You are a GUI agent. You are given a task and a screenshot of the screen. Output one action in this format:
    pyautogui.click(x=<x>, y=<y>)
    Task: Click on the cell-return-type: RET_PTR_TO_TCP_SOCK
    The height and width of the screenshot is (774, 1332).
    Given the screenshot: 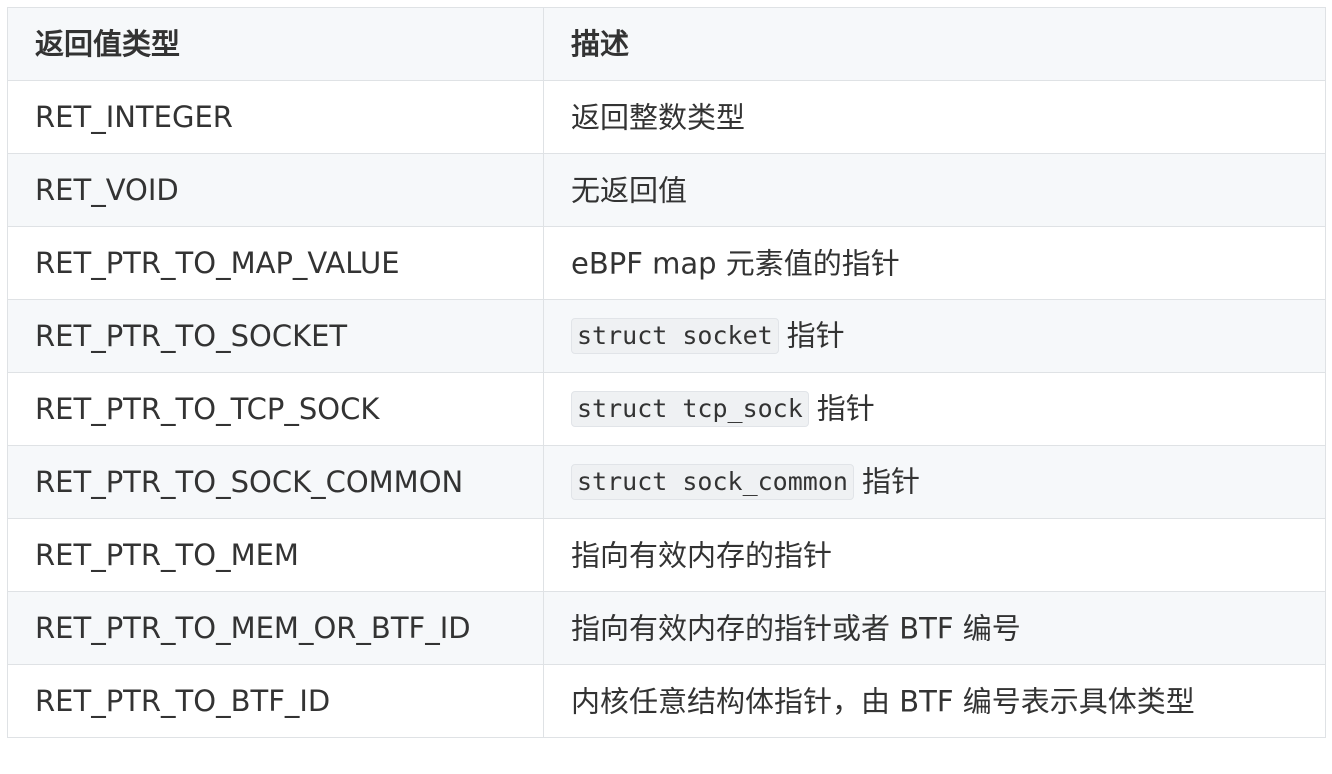 What is the action you would take?
    pyautogui.click(x=275, y=409)
    